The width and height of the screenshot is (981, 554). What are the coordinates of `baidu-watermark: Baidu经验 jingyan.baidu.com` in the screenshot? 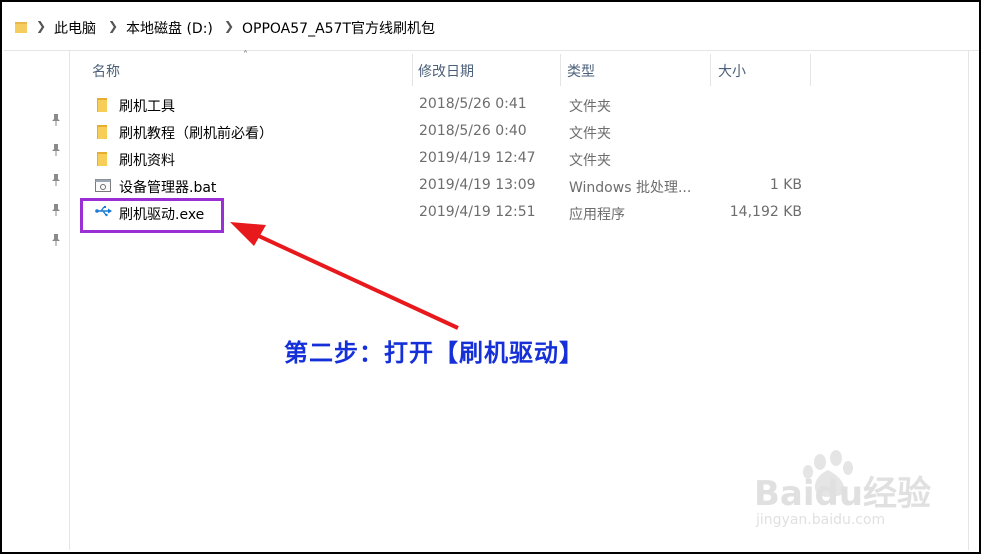 It's located at (843, 487).